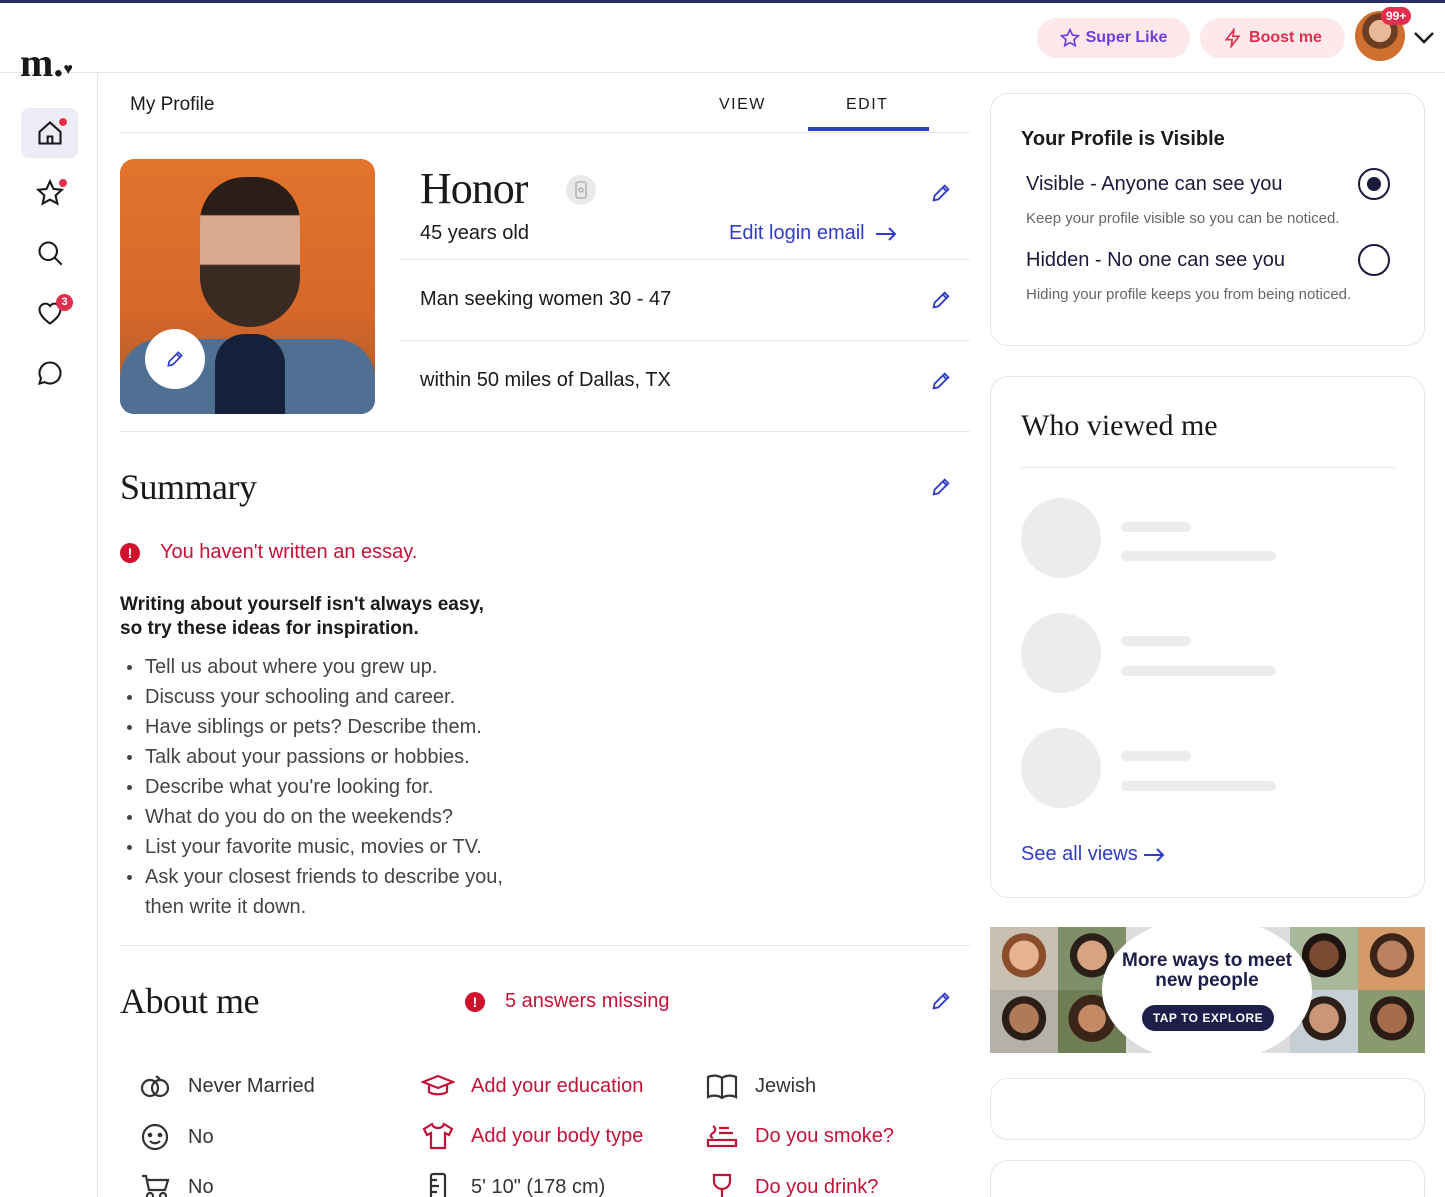 This screenshot has height=1197, width=1445. Describe the element at coordinates (1154, 184) in the screenshot. I see `visible-option-label: Visible - Anyone can see you` at that location.